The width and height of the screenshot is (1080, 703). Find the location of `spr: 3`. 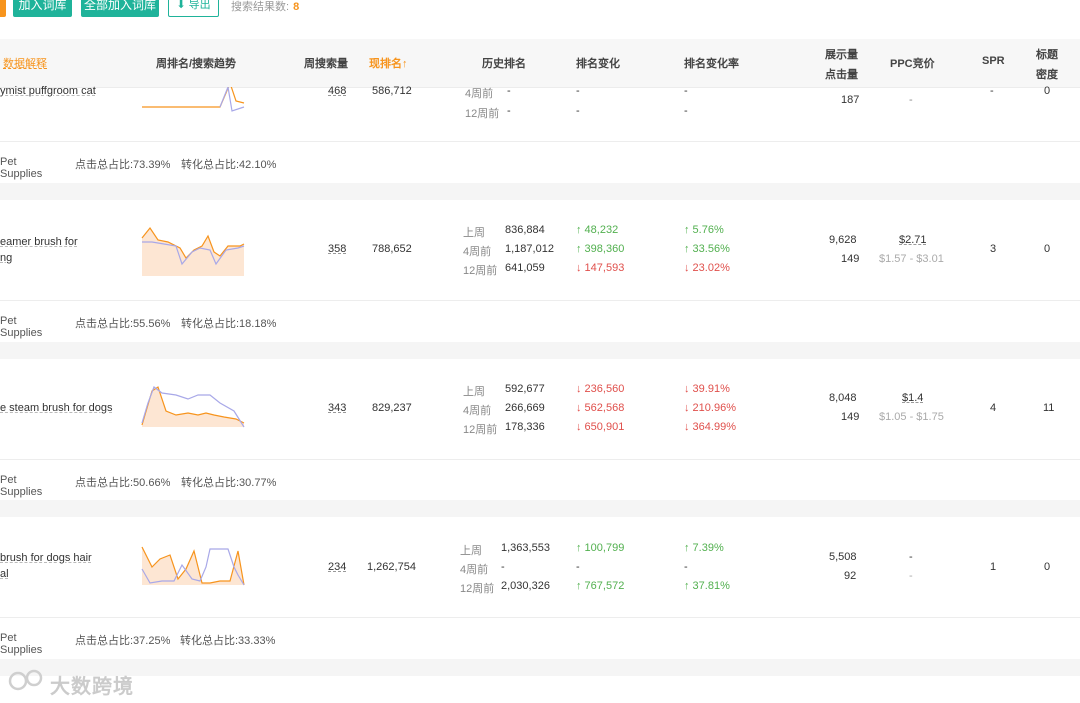

spr: 3 is located at coordinates (993, 249).